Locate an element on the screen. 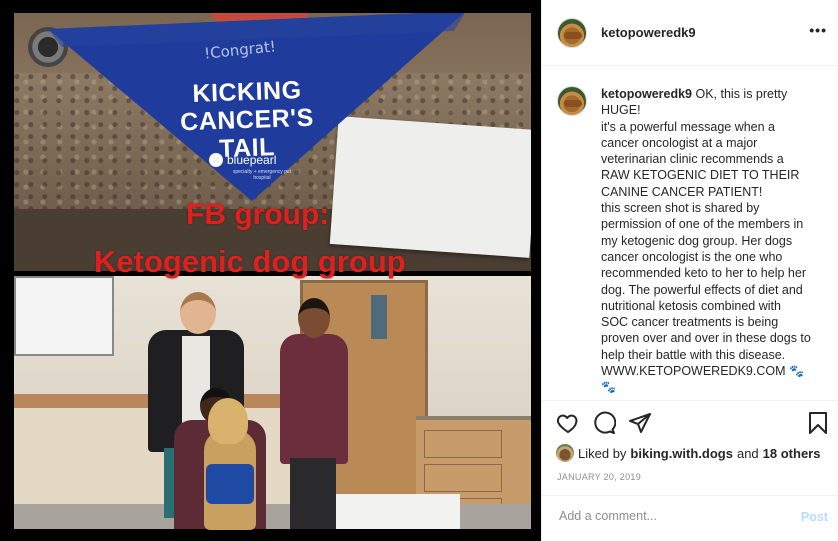  share-icon is located at coordinates (640, 423).